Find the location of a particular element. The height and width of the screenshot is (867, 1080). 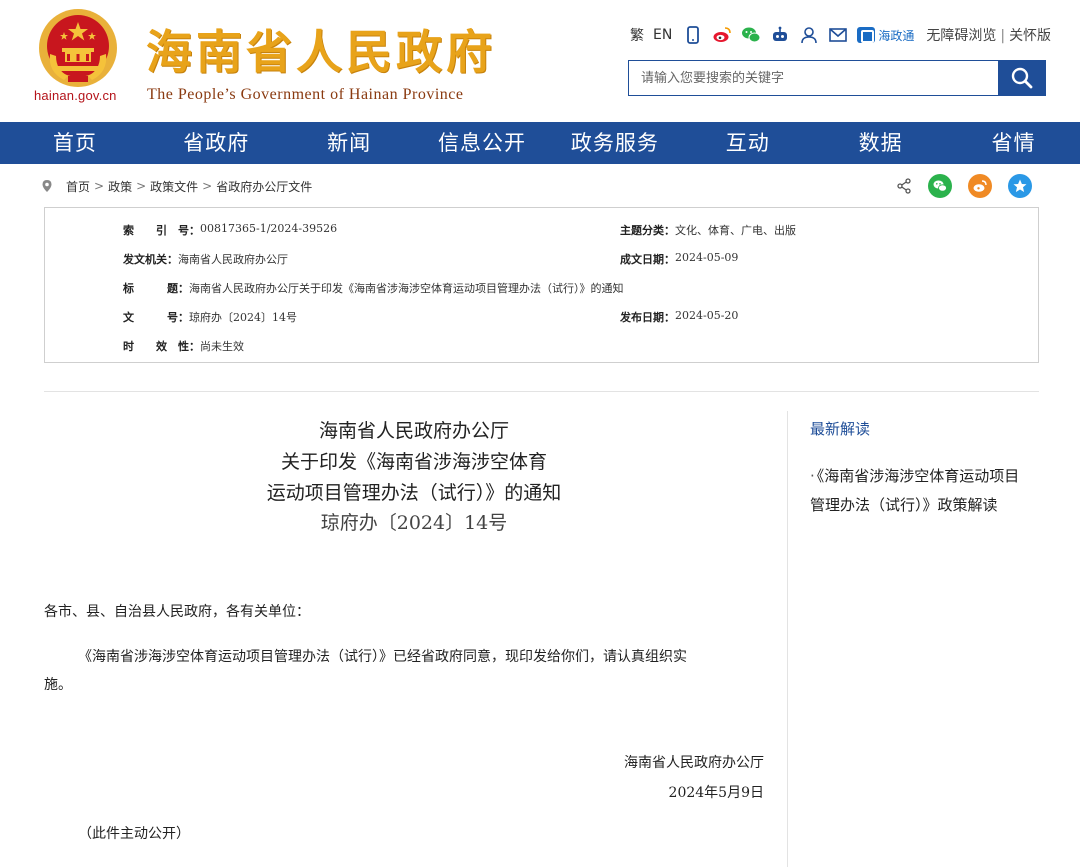

sidebar-link-text-1: 《海南省涉海涉空体育运动项目 is located at coordinates (918, 476).